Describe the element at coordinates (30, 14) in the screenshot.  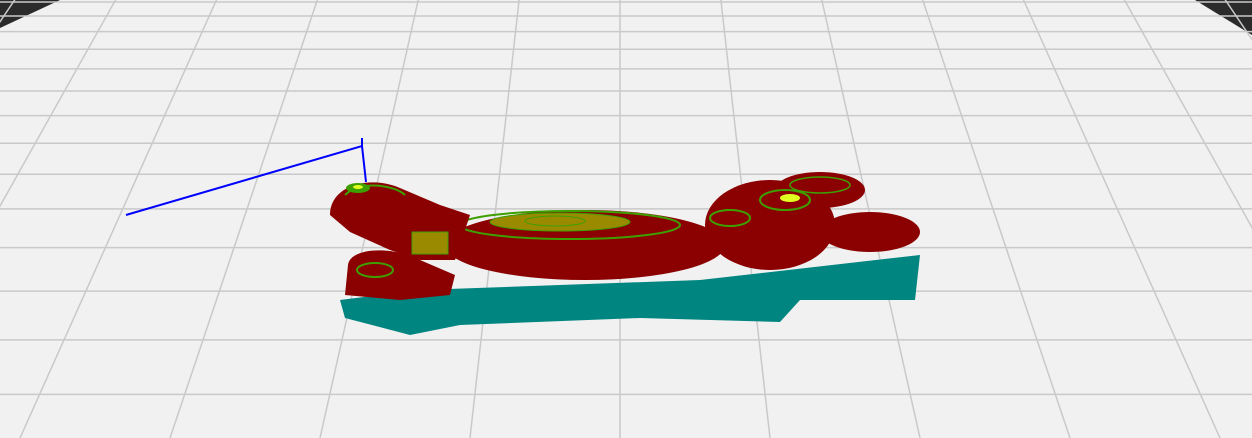
I see `background-corner-left` at that location.